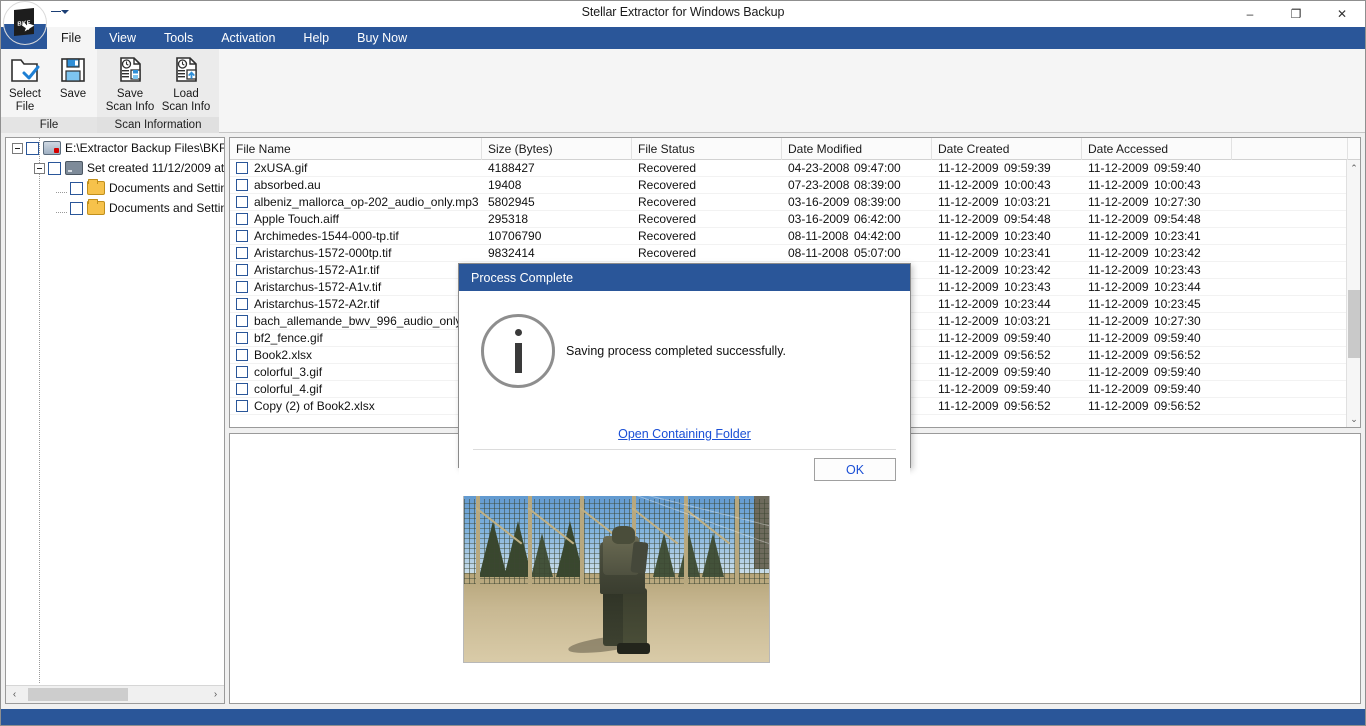  I want to click on column-header-file-status: File Status, so click(707, 149).